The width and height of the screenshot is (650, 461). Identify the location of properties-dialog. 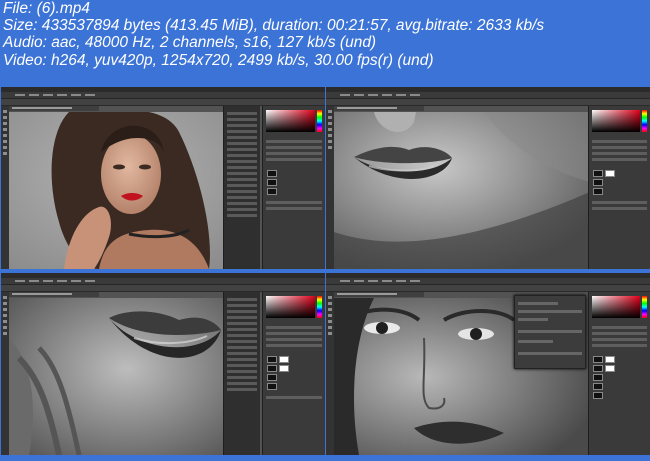
(550, 332).